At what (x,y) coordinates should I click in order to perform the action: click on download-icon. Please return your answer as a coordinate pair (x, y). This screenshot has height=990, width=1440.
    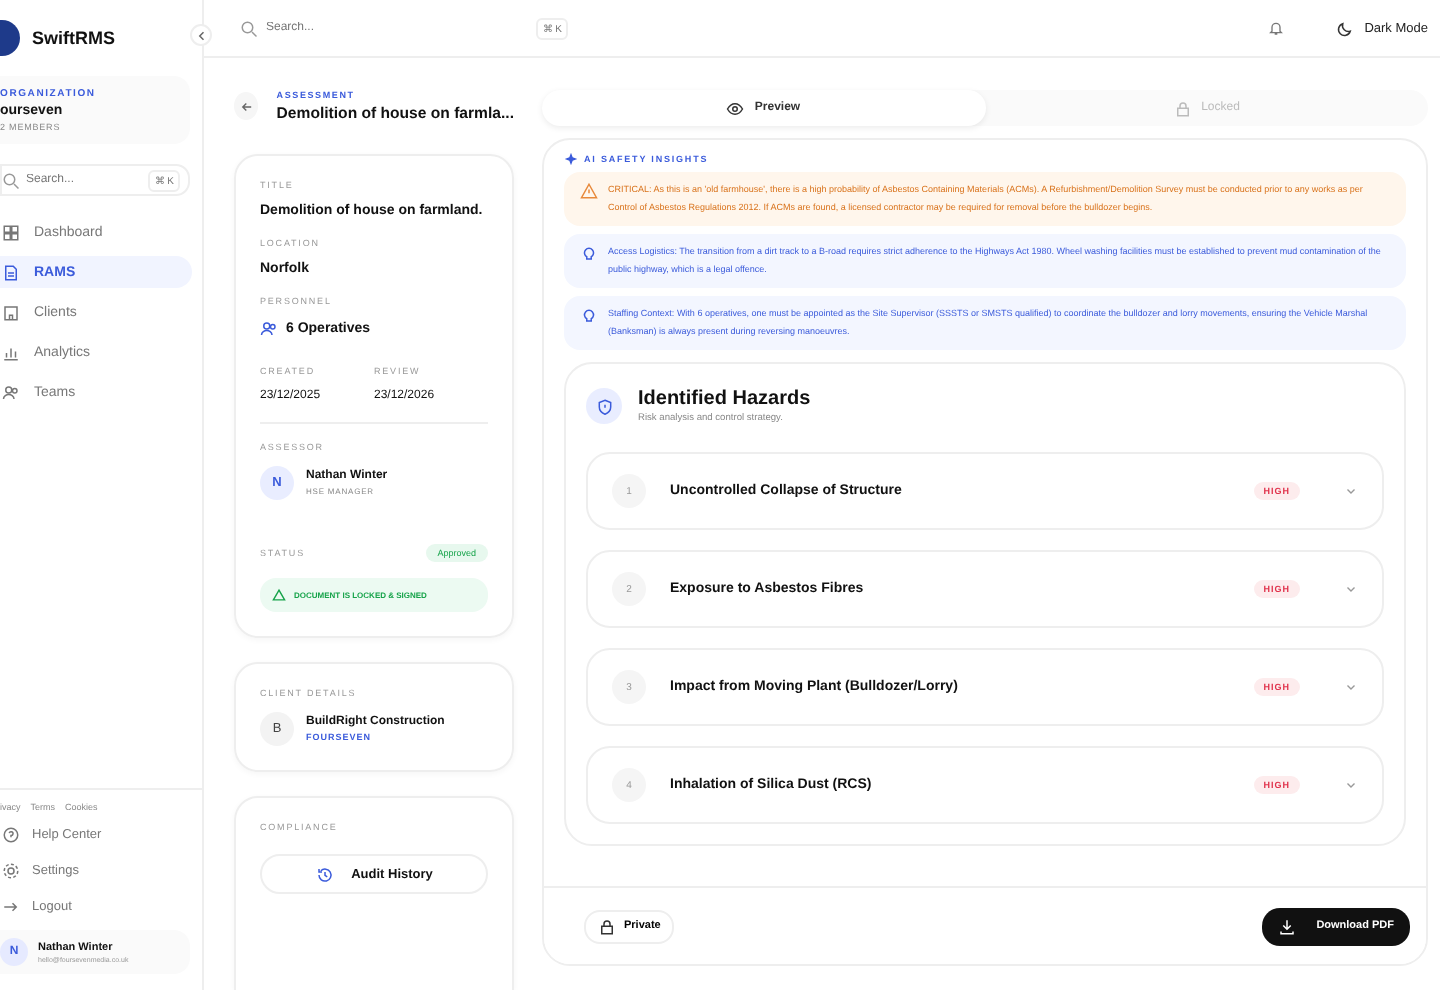
    Looking at the image, I should click on (1287, 926).